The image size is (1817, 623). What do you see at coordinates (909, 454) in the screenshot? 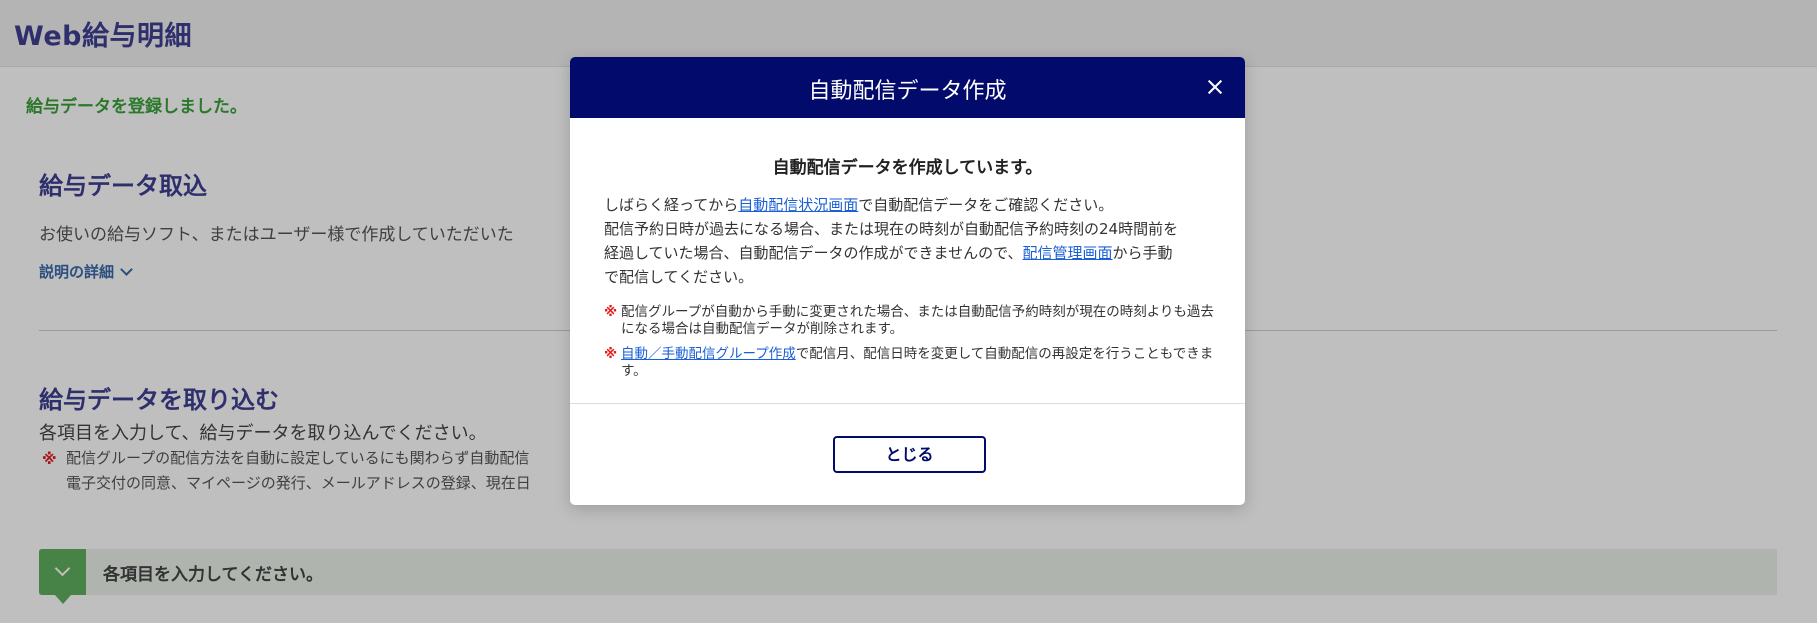
I see `close-button: とじる` at bounding box center [909, 454].